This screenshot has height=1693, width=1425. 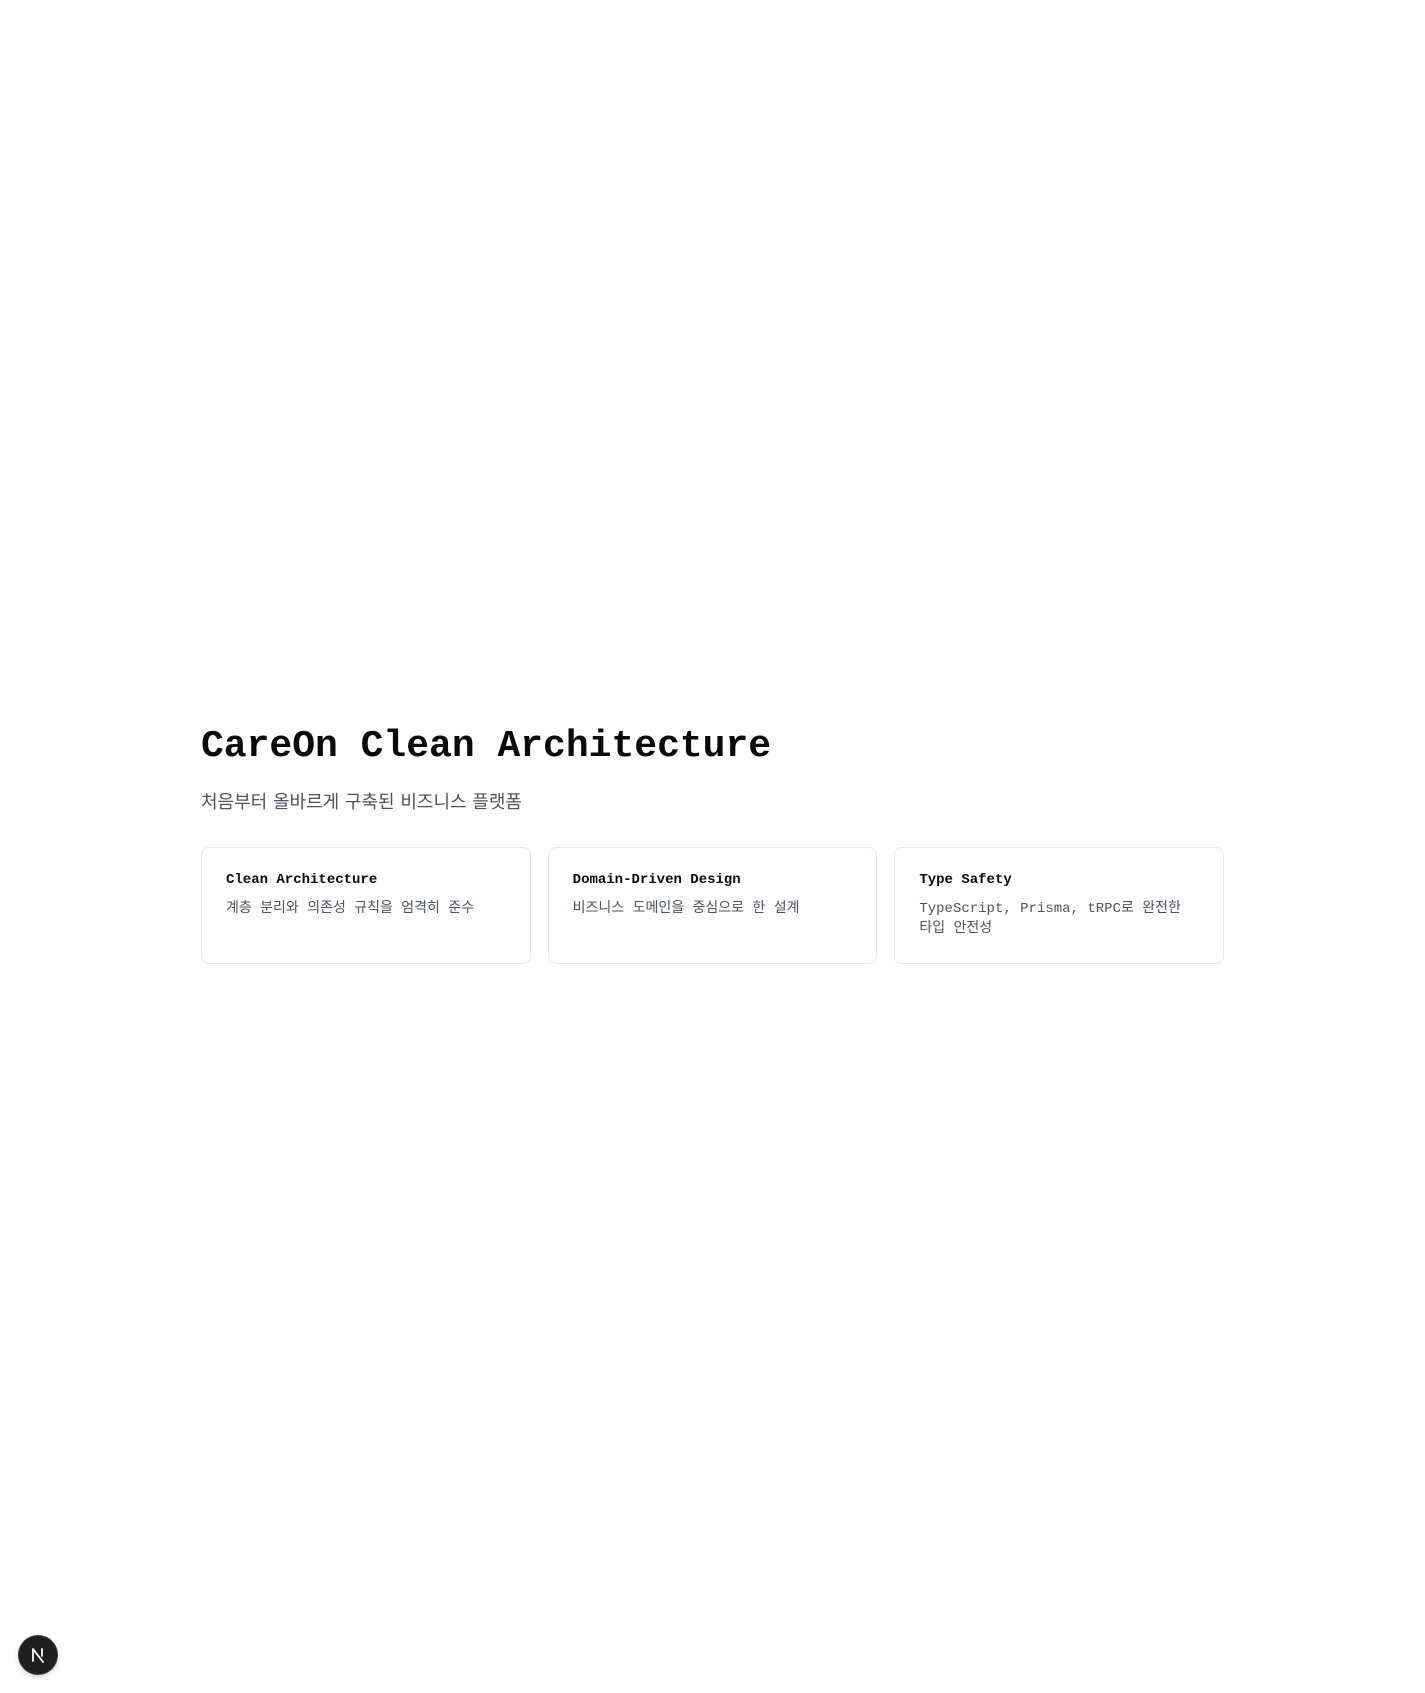 I want to click on nextjs-dev-tools-button, so click(x=38, y=1655).